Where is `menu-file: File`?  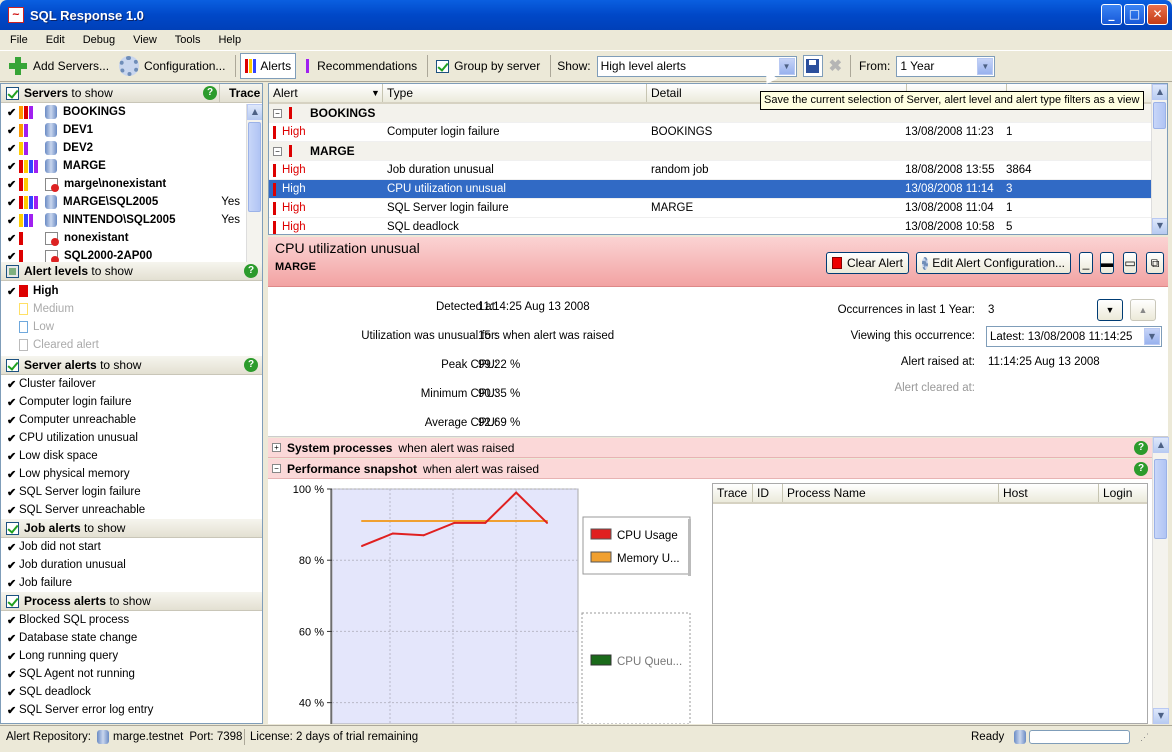
menu-file: File is located at coordinates (19, 40).